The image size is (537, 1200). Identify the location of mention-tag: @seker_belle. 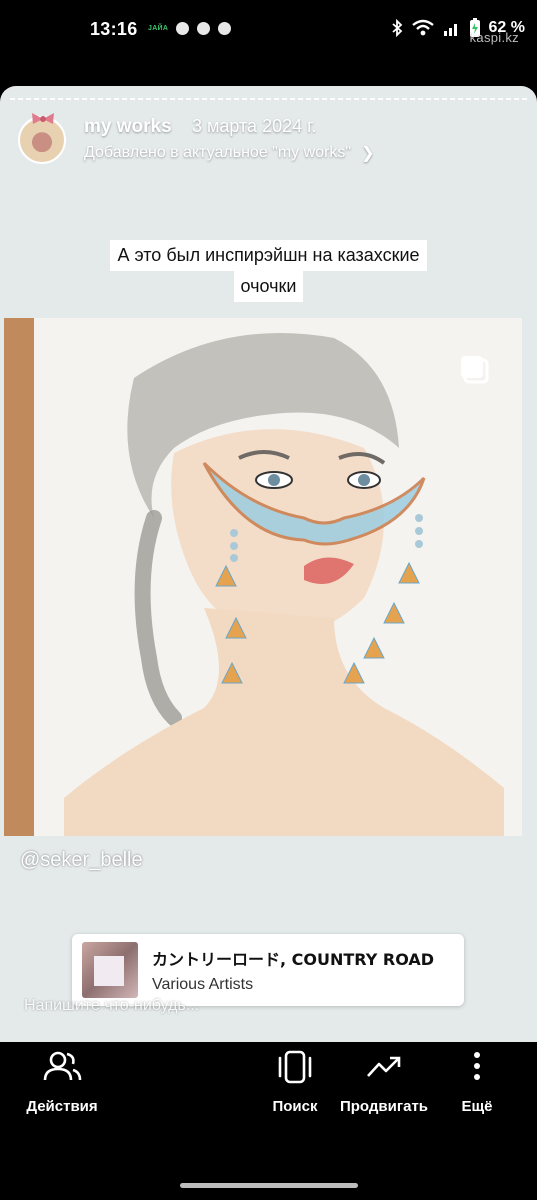
(81, 860).